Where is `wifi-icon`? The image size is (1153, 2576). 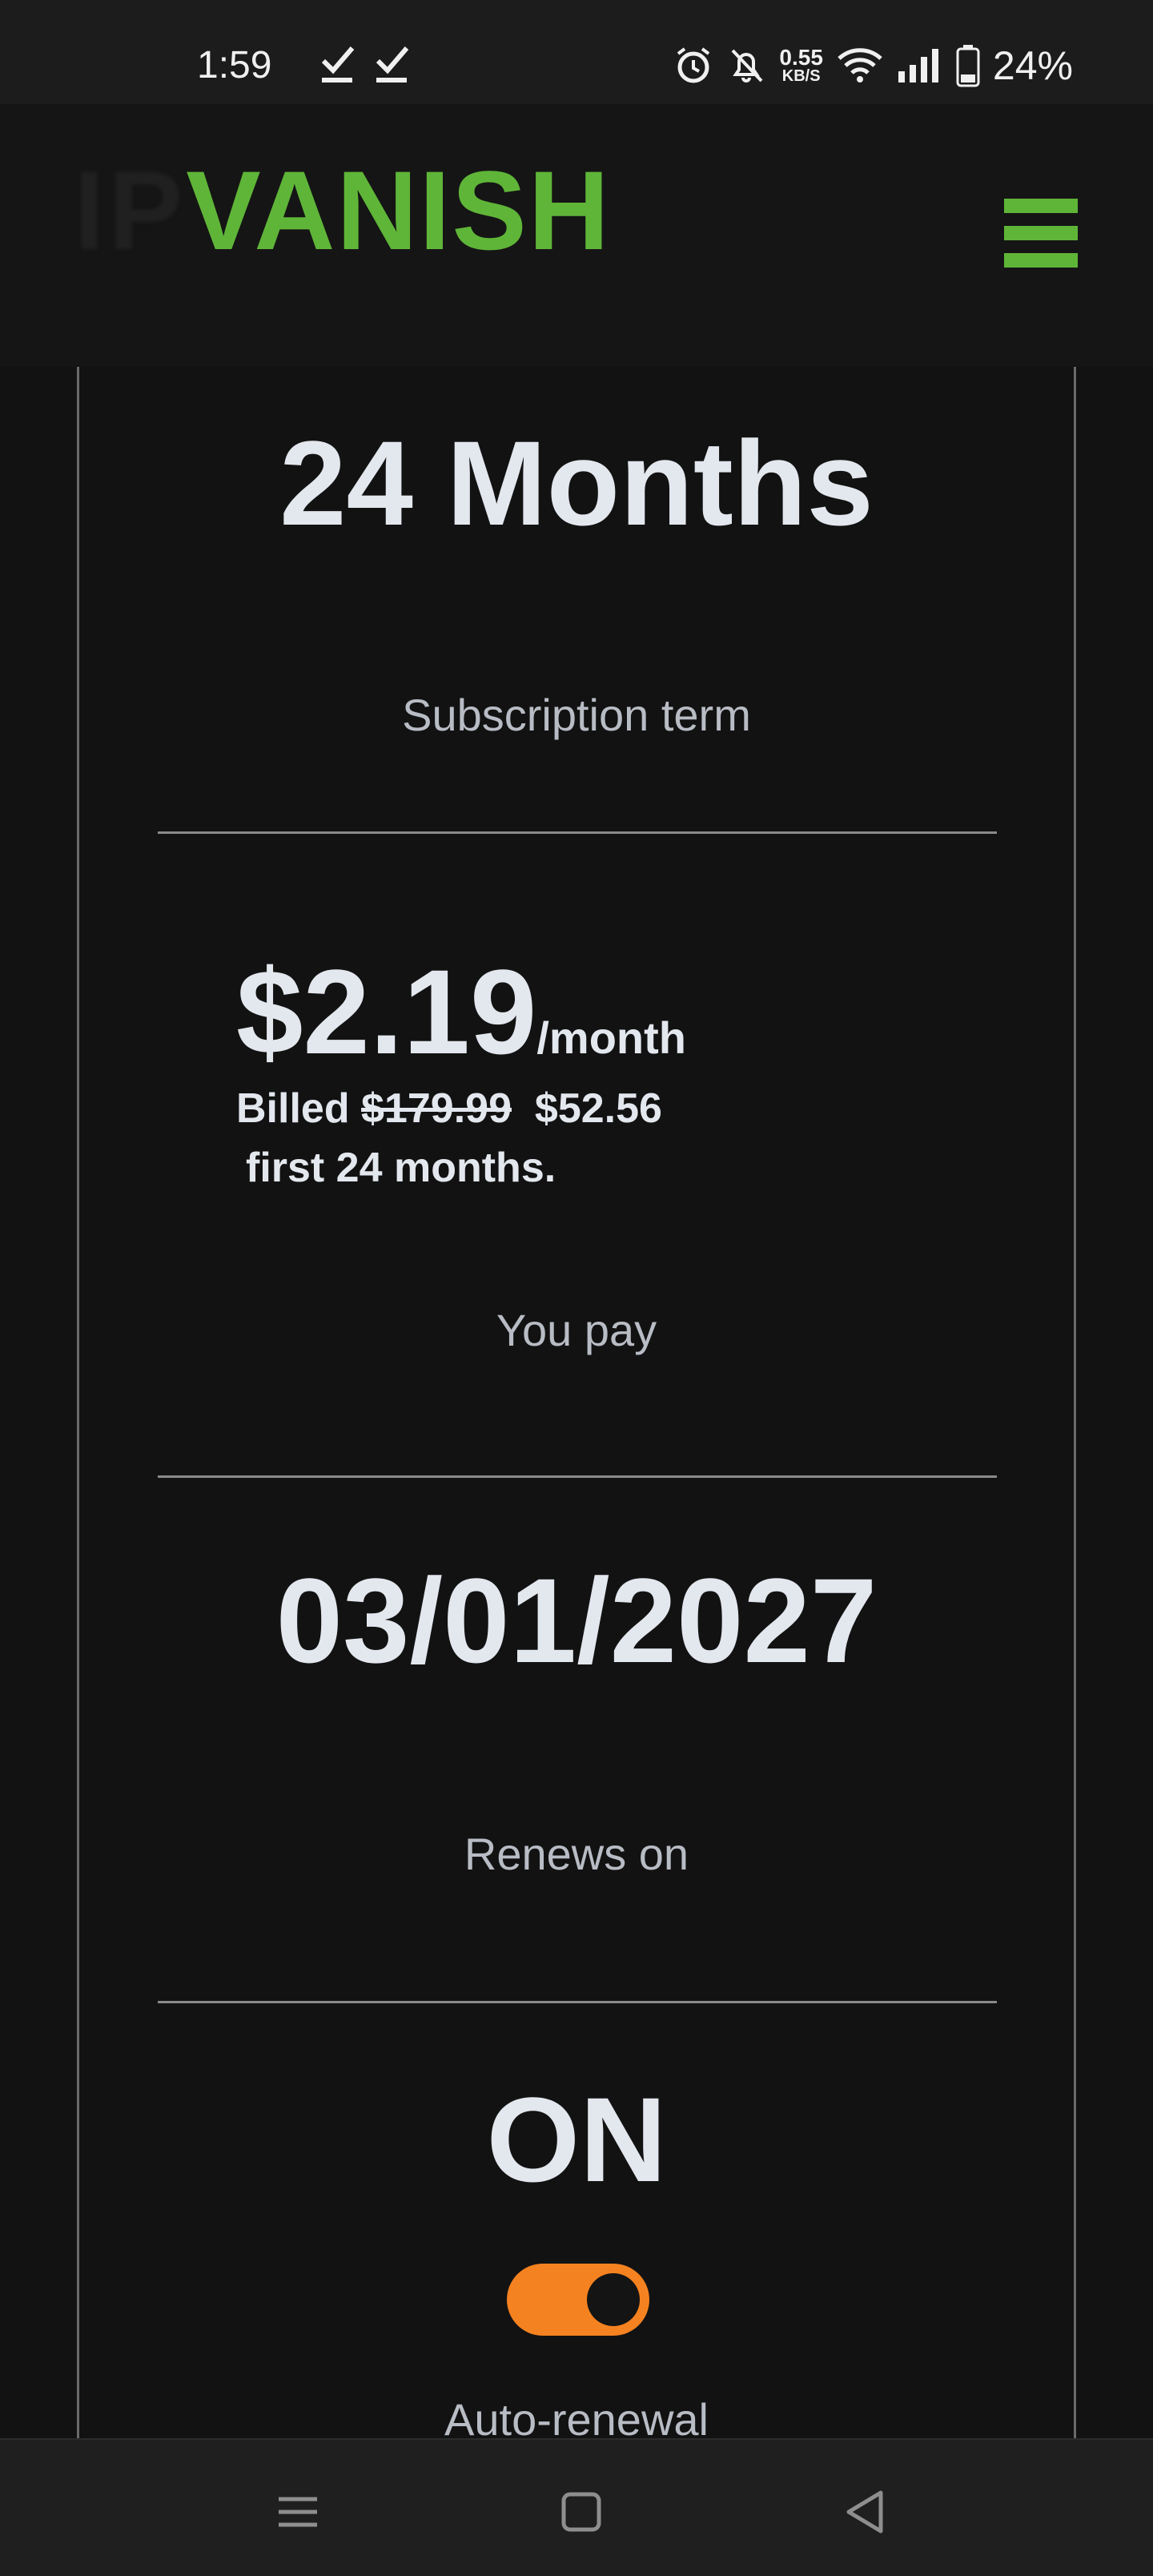
wifi-icon is located at coordinates (860, 65).